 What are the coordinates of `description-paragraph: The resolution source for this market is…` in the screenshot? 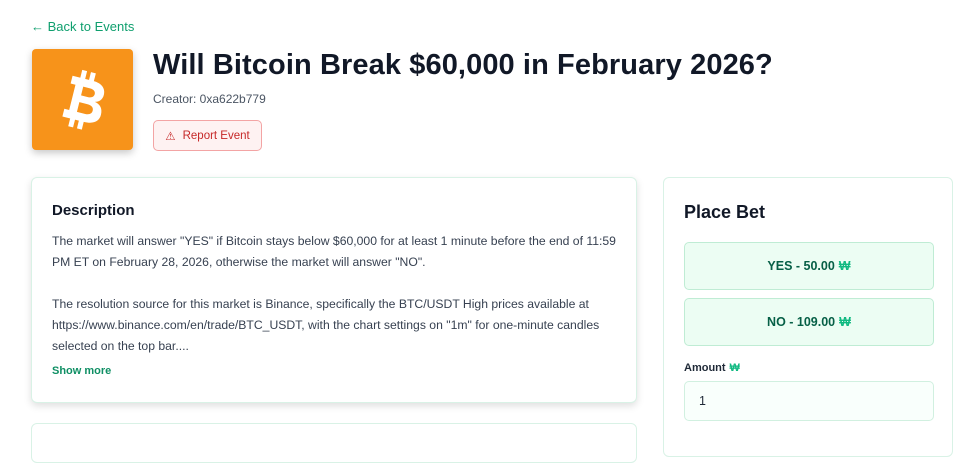 It's located at (326, 325).